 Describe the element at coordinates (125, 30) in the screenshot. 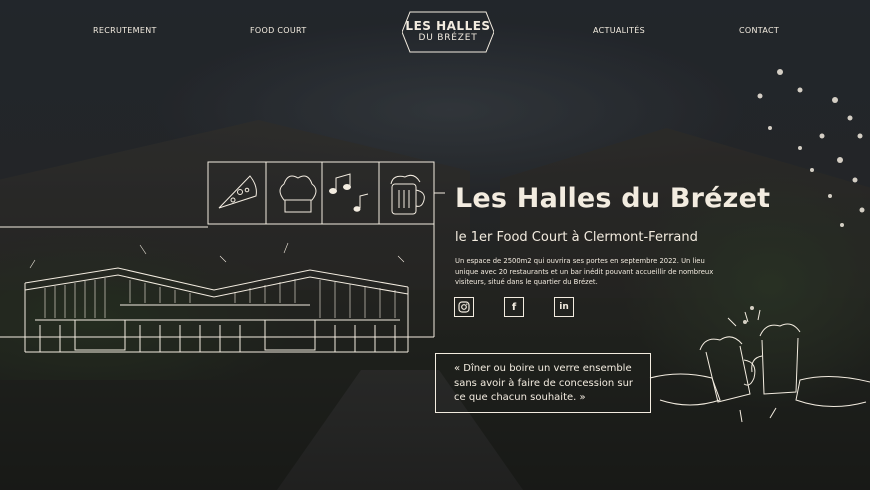

I see `nav-recrutement: RECRUTEMENT` at that location.